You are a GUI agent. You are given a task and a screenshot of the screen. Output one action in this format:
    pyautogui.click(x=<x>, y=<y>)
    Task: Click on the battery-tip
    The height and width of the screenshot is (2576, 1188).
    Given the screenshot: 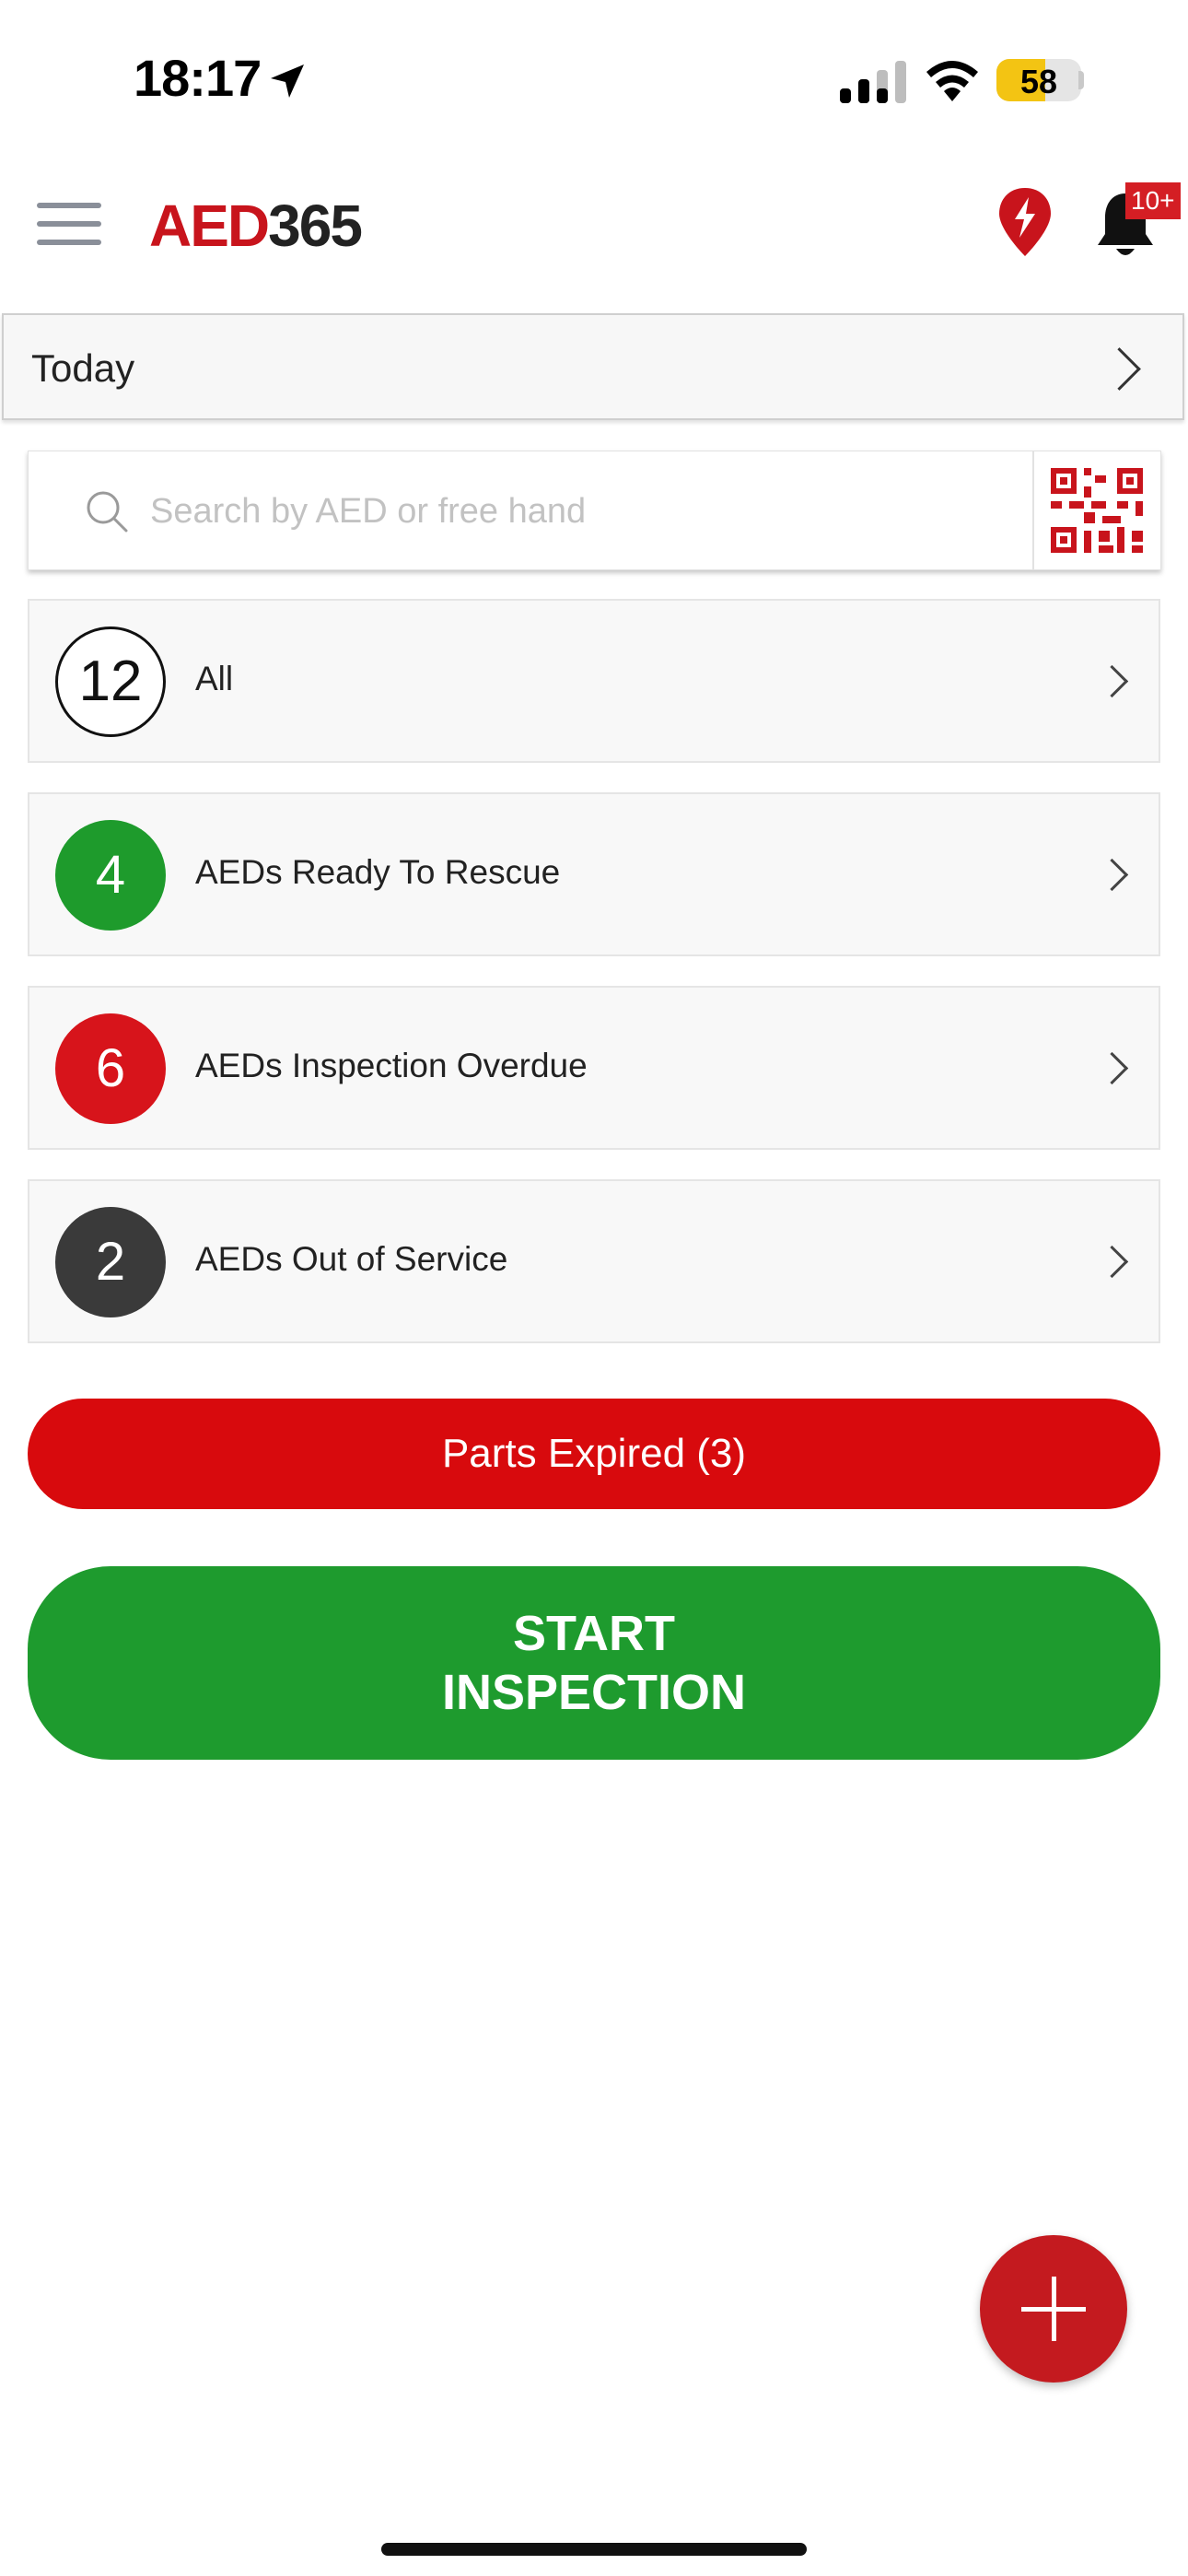 What is the action you would take?
    pyautogui.click(x=1081, y=80)
    